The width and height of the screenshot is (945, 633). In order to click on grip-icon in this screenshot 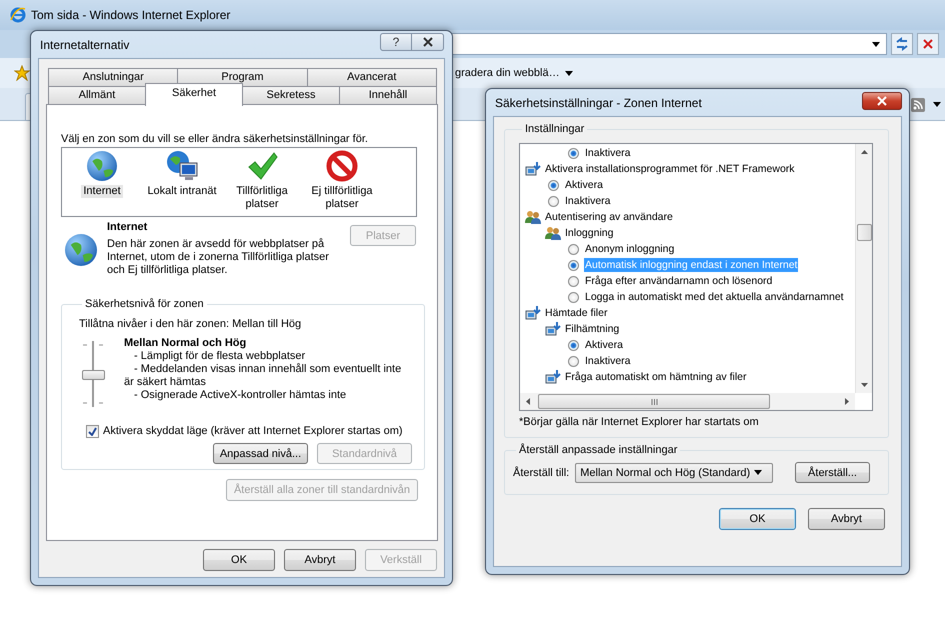, I will do `click(654, 401)`.